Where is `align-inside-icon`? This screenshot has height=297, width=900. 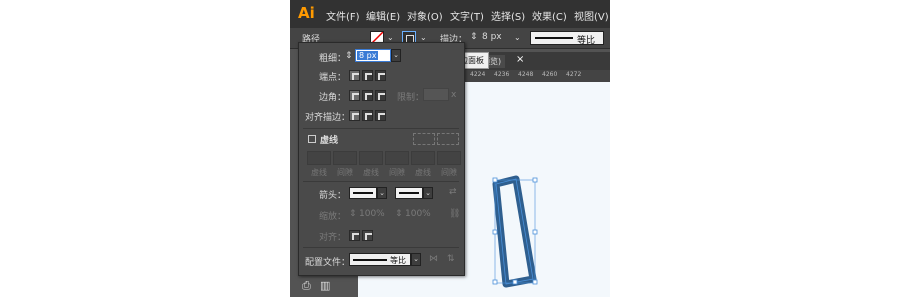 align-inside-icon is located at coordinates (367, 115).